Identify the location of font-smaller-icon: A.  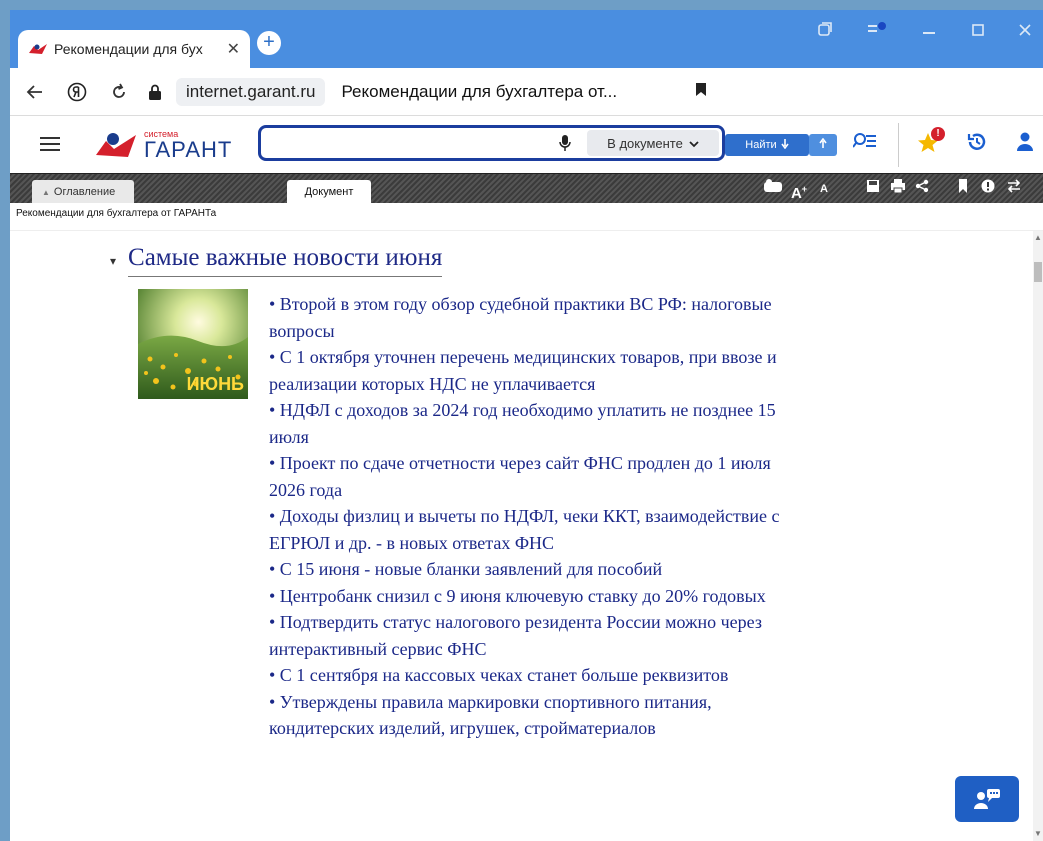
(824, 189).